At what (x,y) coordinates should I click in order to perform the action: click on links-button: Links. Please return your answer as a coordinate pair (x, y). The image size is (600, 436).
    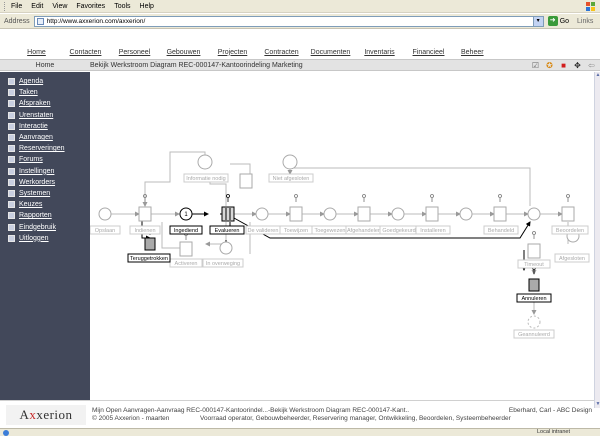
    Looking at the image, I should click on (585, 21).